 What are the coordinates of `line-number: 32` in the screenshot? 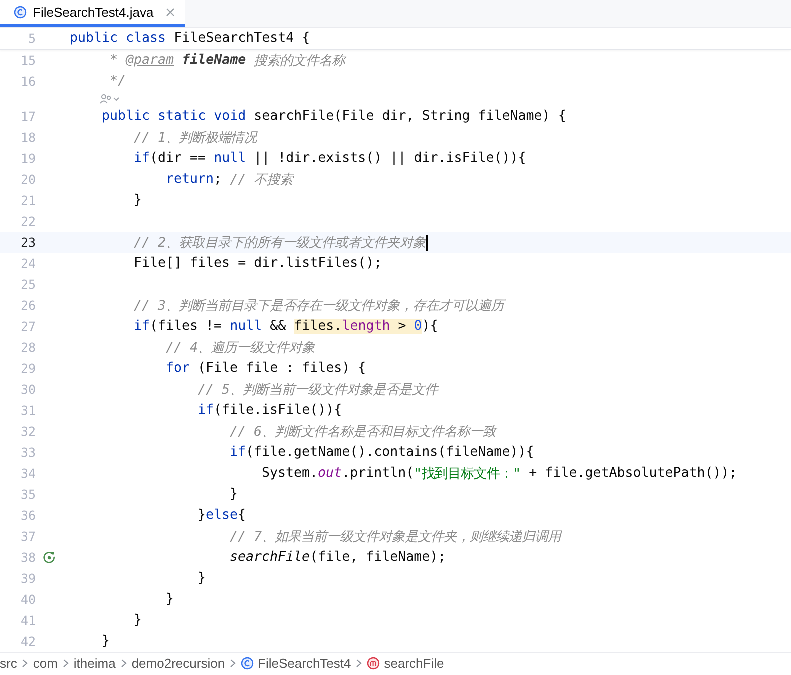 It's located at (28, 431).